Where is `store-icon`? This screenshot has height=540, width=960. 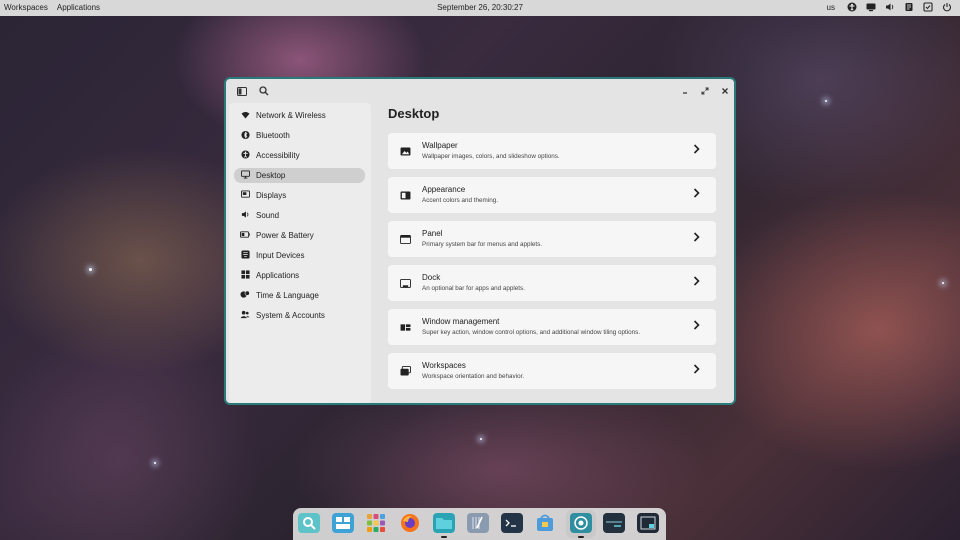 store-icon is located at coordinates (545, 523).